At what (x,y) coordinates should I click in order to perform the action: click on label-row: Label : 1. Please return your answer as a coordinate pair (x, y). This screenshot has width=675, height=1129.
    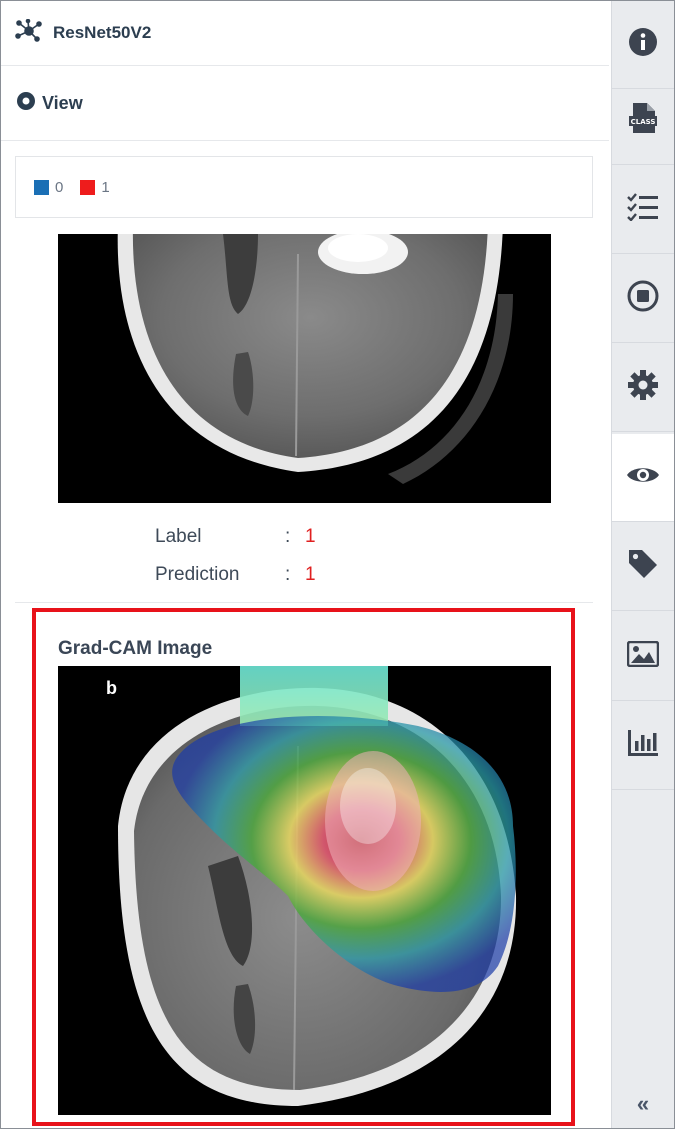
    Looking at the image, I should click on (235, 537).